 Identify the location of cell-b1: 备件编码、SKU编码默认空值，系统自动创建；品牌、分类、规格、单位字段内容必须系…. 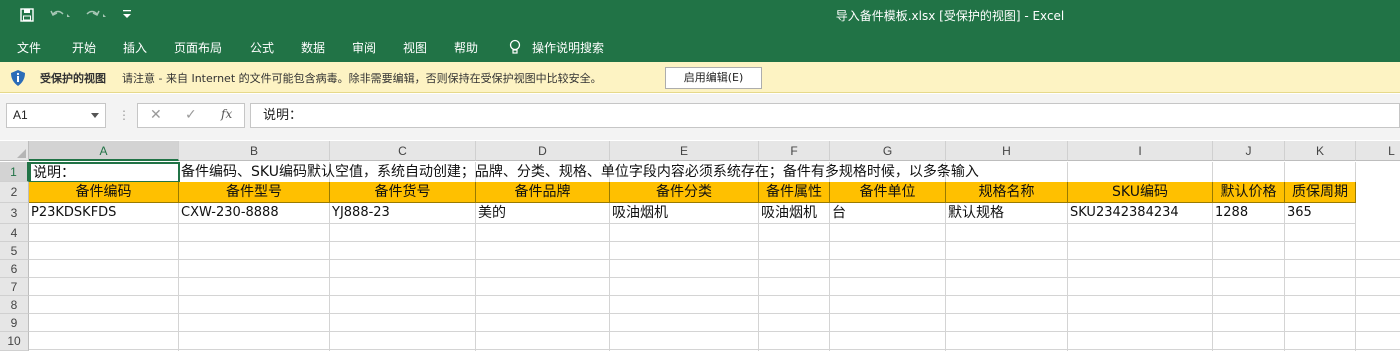
(580, 172).